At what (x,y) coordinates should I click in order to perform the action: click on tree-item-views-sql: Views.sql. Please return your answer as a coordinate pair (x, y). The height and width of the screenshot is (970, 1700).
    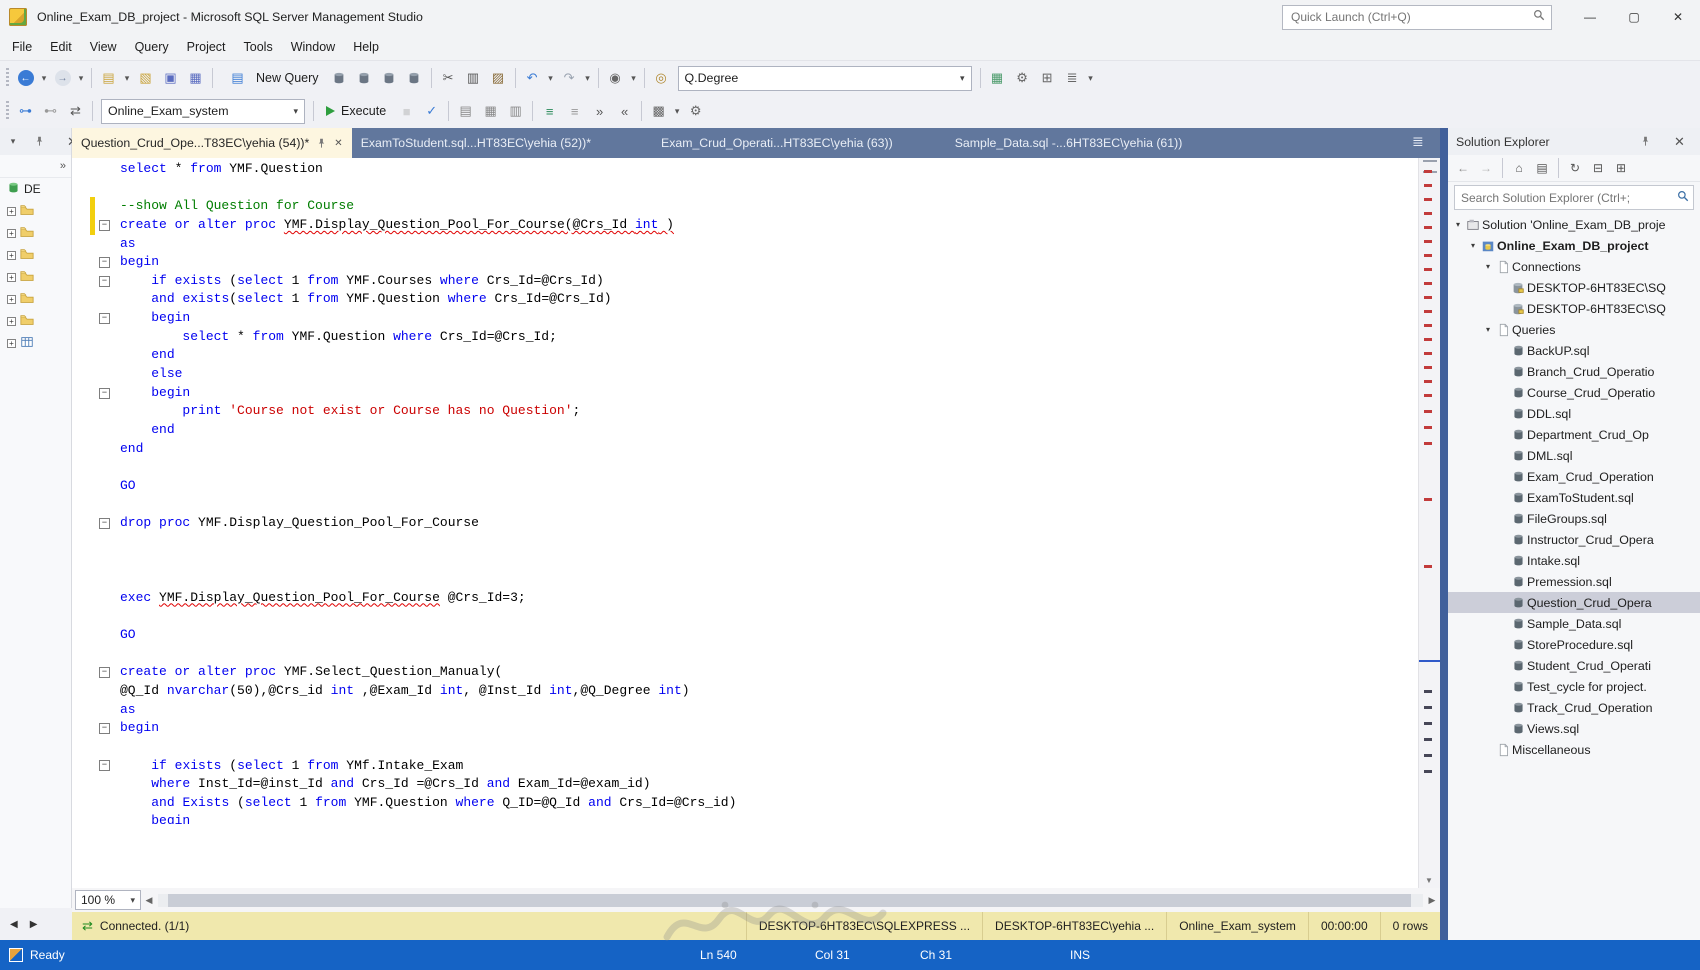
    Looking at the image, I should click on (1574, 728).